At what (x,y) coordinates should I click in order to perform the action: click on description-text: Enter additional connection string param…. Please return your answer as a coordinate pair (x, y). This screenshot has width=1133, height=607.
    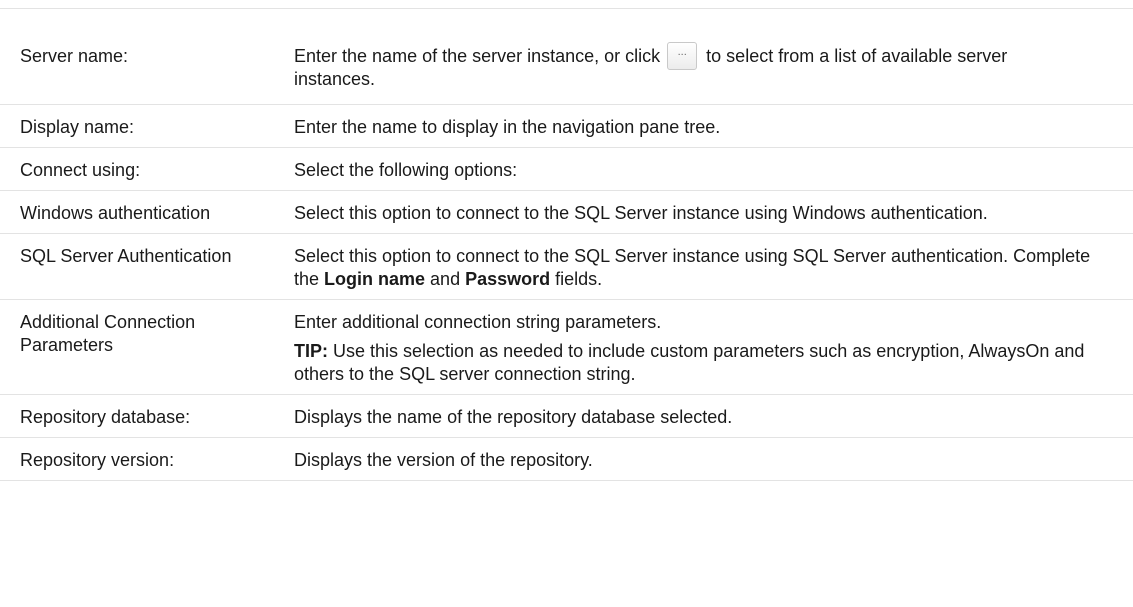
    Looking at the image, I should click on (478, 322).